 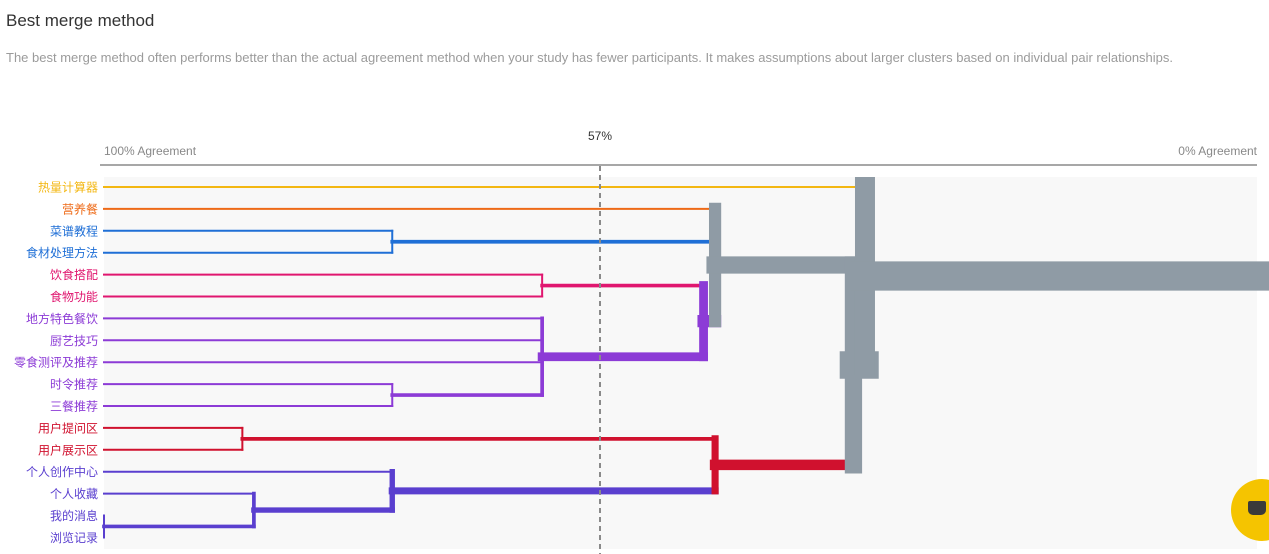 What do you see at coordinates (74, 230) in the screenshot?
I see `leaf-label: 菜谱教程` at bounding box center [74, 230].